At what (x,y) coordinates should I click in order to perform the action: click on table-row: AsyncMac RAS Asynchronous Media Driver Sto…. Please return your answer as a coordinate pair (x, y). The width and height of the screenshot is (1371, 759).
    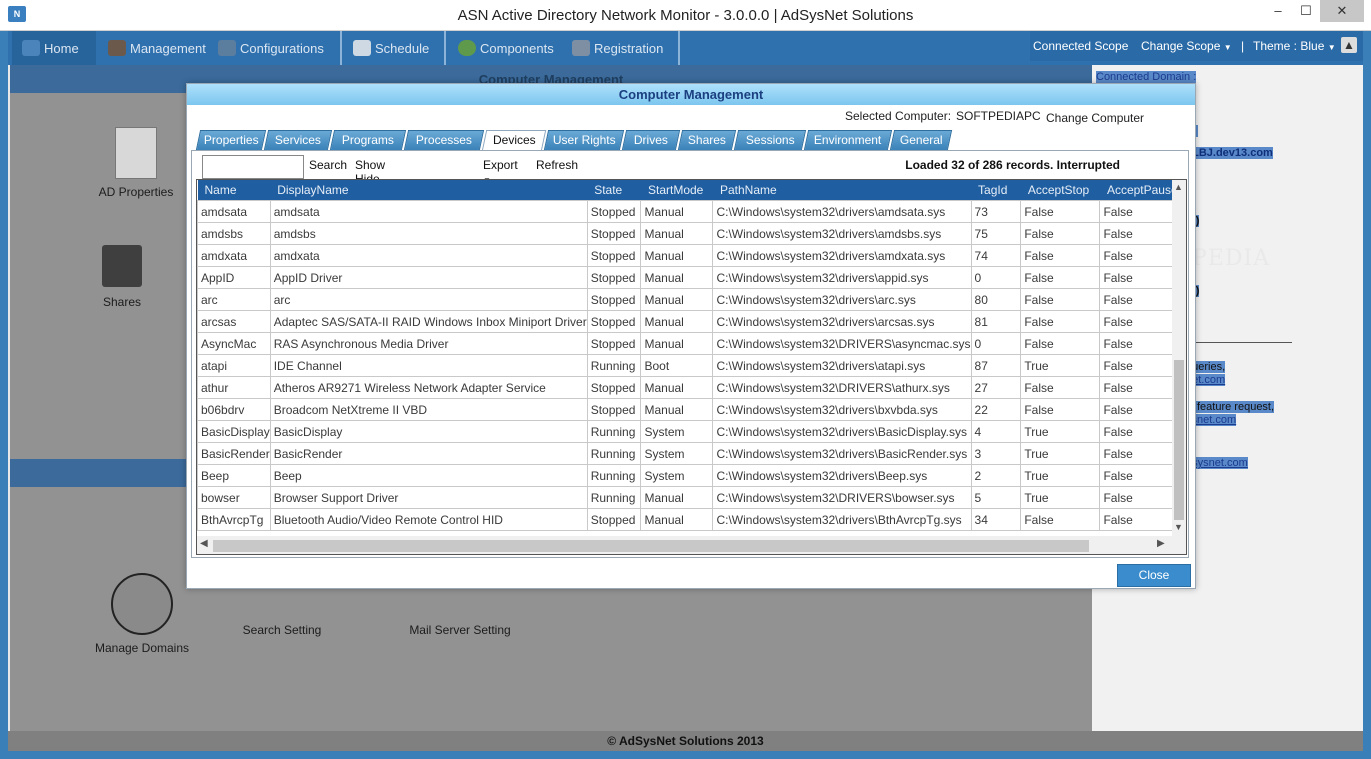
    Looking at the image, I should click on (691, 343).